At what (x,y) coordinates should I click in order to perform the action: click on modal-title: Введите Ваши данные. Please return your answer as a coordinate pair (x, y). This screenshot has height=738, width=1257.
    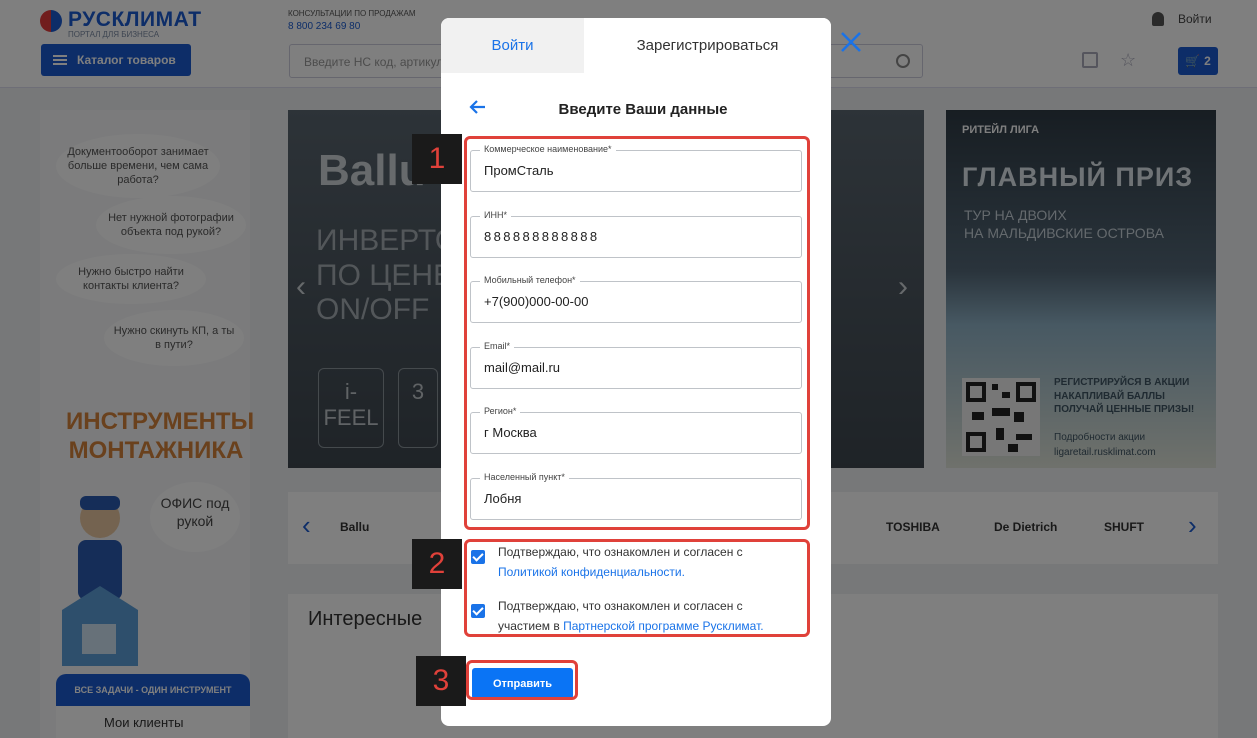
    Looking at the image, I should click on (643, 109).